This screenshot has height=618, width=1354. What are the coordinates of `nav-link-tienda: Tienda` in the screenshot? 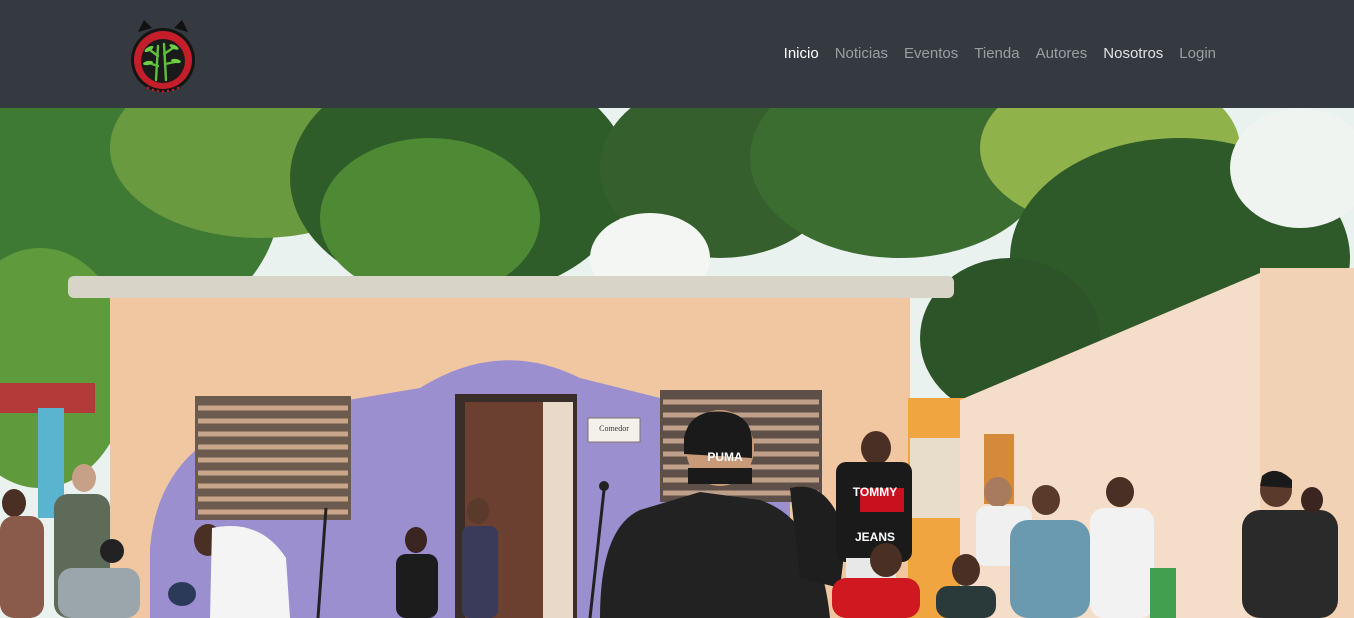 It's located at (996, 54).